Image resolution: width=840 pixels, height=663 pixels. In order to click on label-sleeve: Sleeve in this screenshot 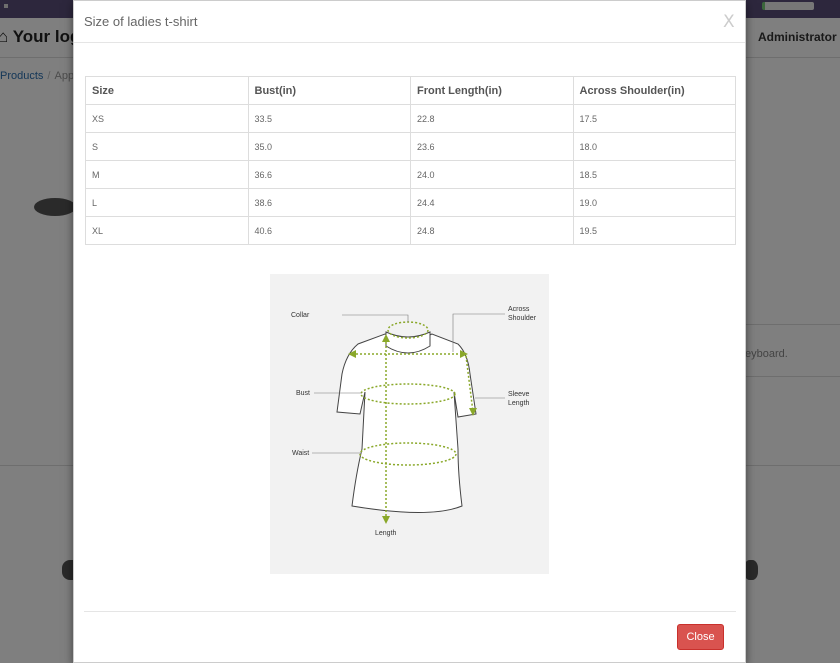, I will do `click(519, 394)`.